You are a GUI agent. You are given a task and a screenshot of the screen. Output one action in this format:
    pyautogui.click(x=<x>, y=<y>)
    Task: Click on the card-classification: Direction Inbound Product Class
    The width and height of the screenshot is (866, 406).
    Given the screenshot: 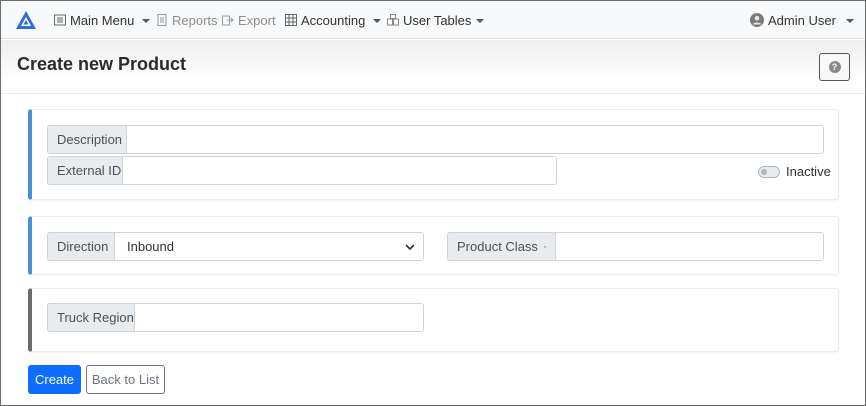 What is the action you would take?
    pyautogui.click(x=433, y=245)
    